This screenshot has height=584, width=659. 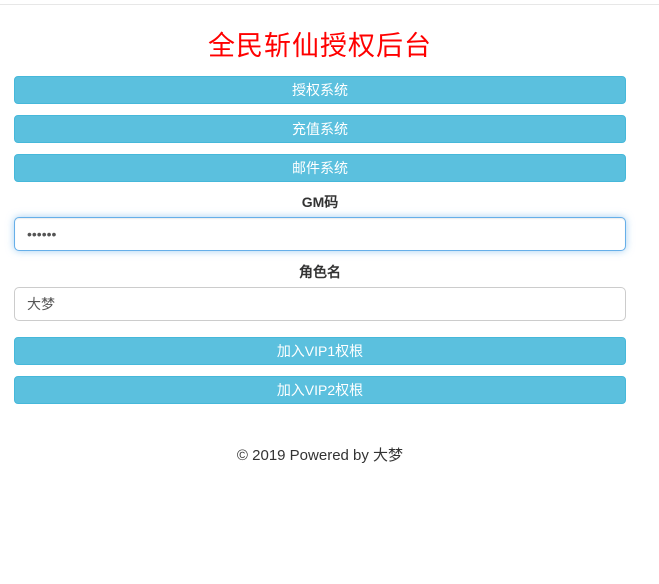 I want to click on role-name-label: 角色名, so click(x=320, y=272).